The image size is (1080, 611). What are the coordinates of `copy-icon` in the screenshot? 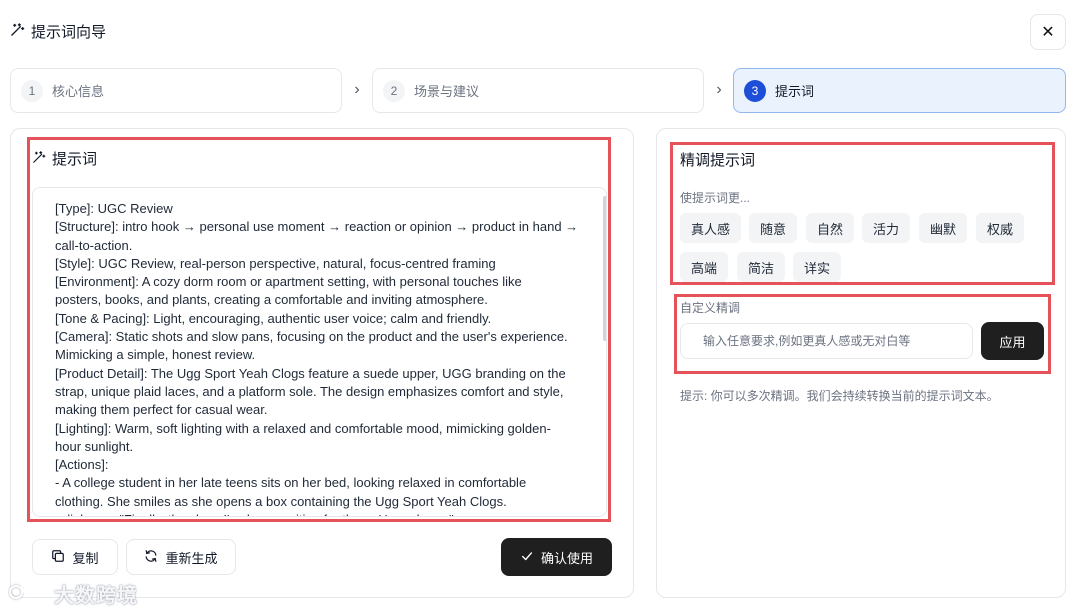 It's located at (58, 557).